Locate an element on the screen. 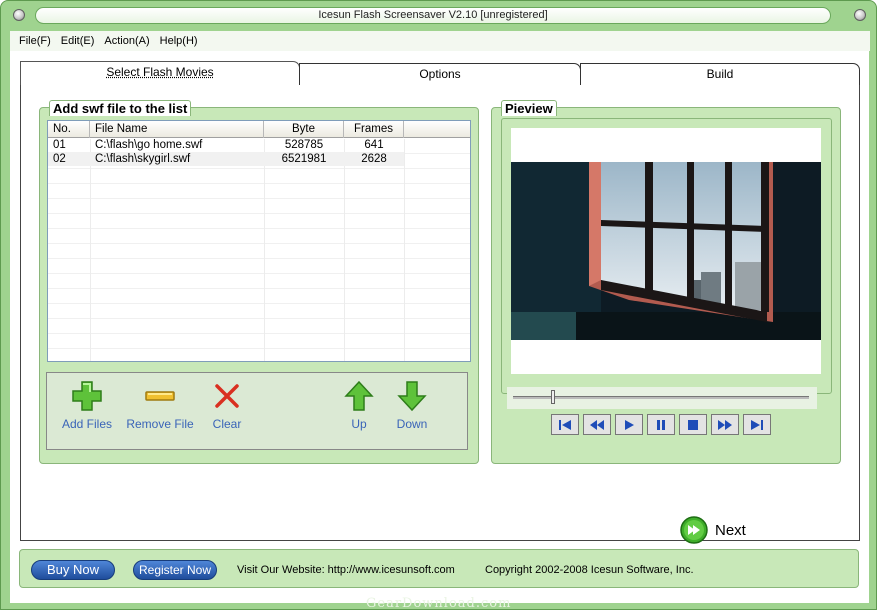 This screenshot has width=877, height=610. column-header-file-name: File Name is located at coordinates (177, 129).